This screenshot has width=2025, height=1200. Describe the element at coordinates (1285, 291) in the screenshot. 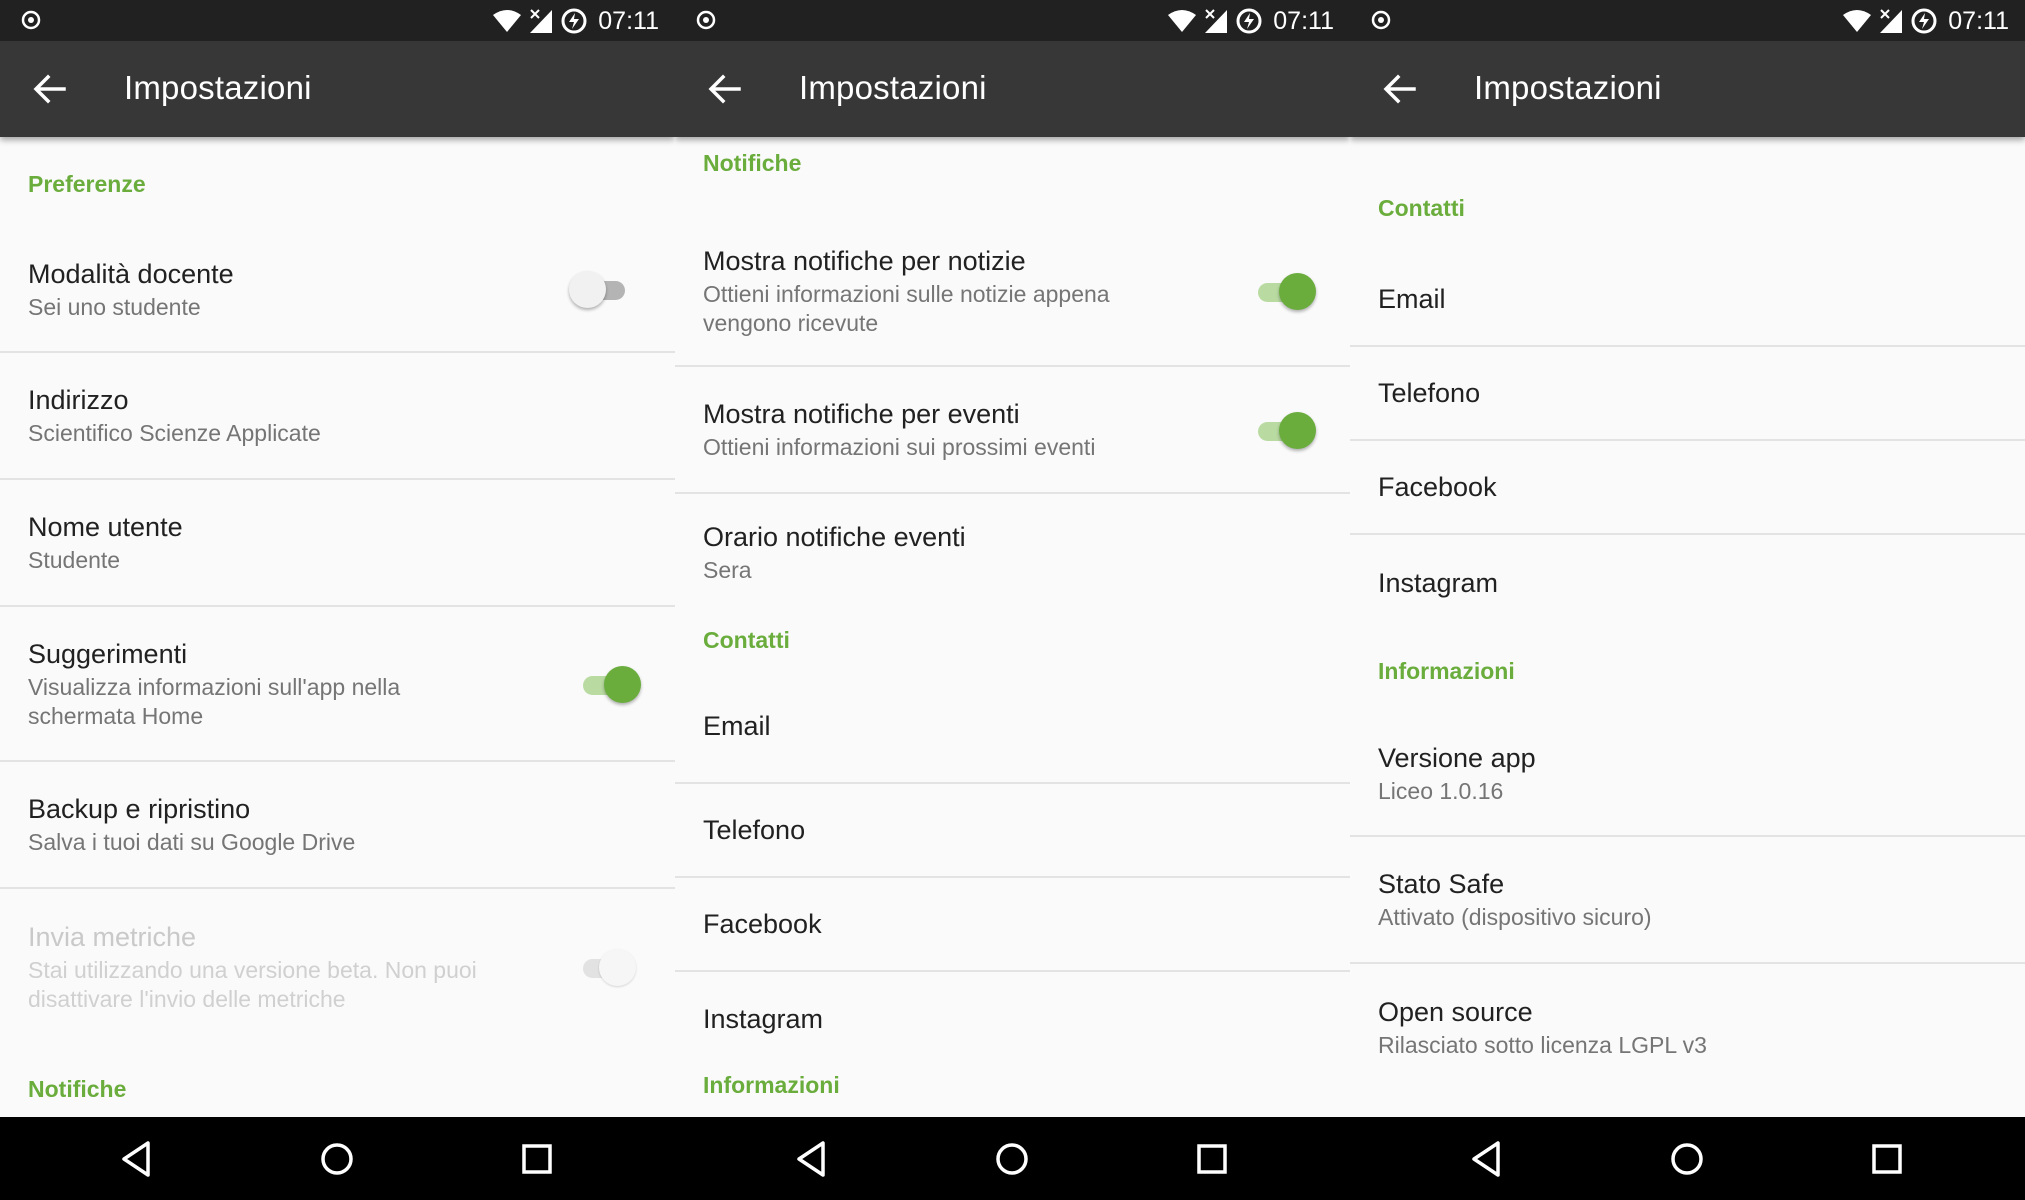

I see `toggle-notifiche-notizie` at that location.